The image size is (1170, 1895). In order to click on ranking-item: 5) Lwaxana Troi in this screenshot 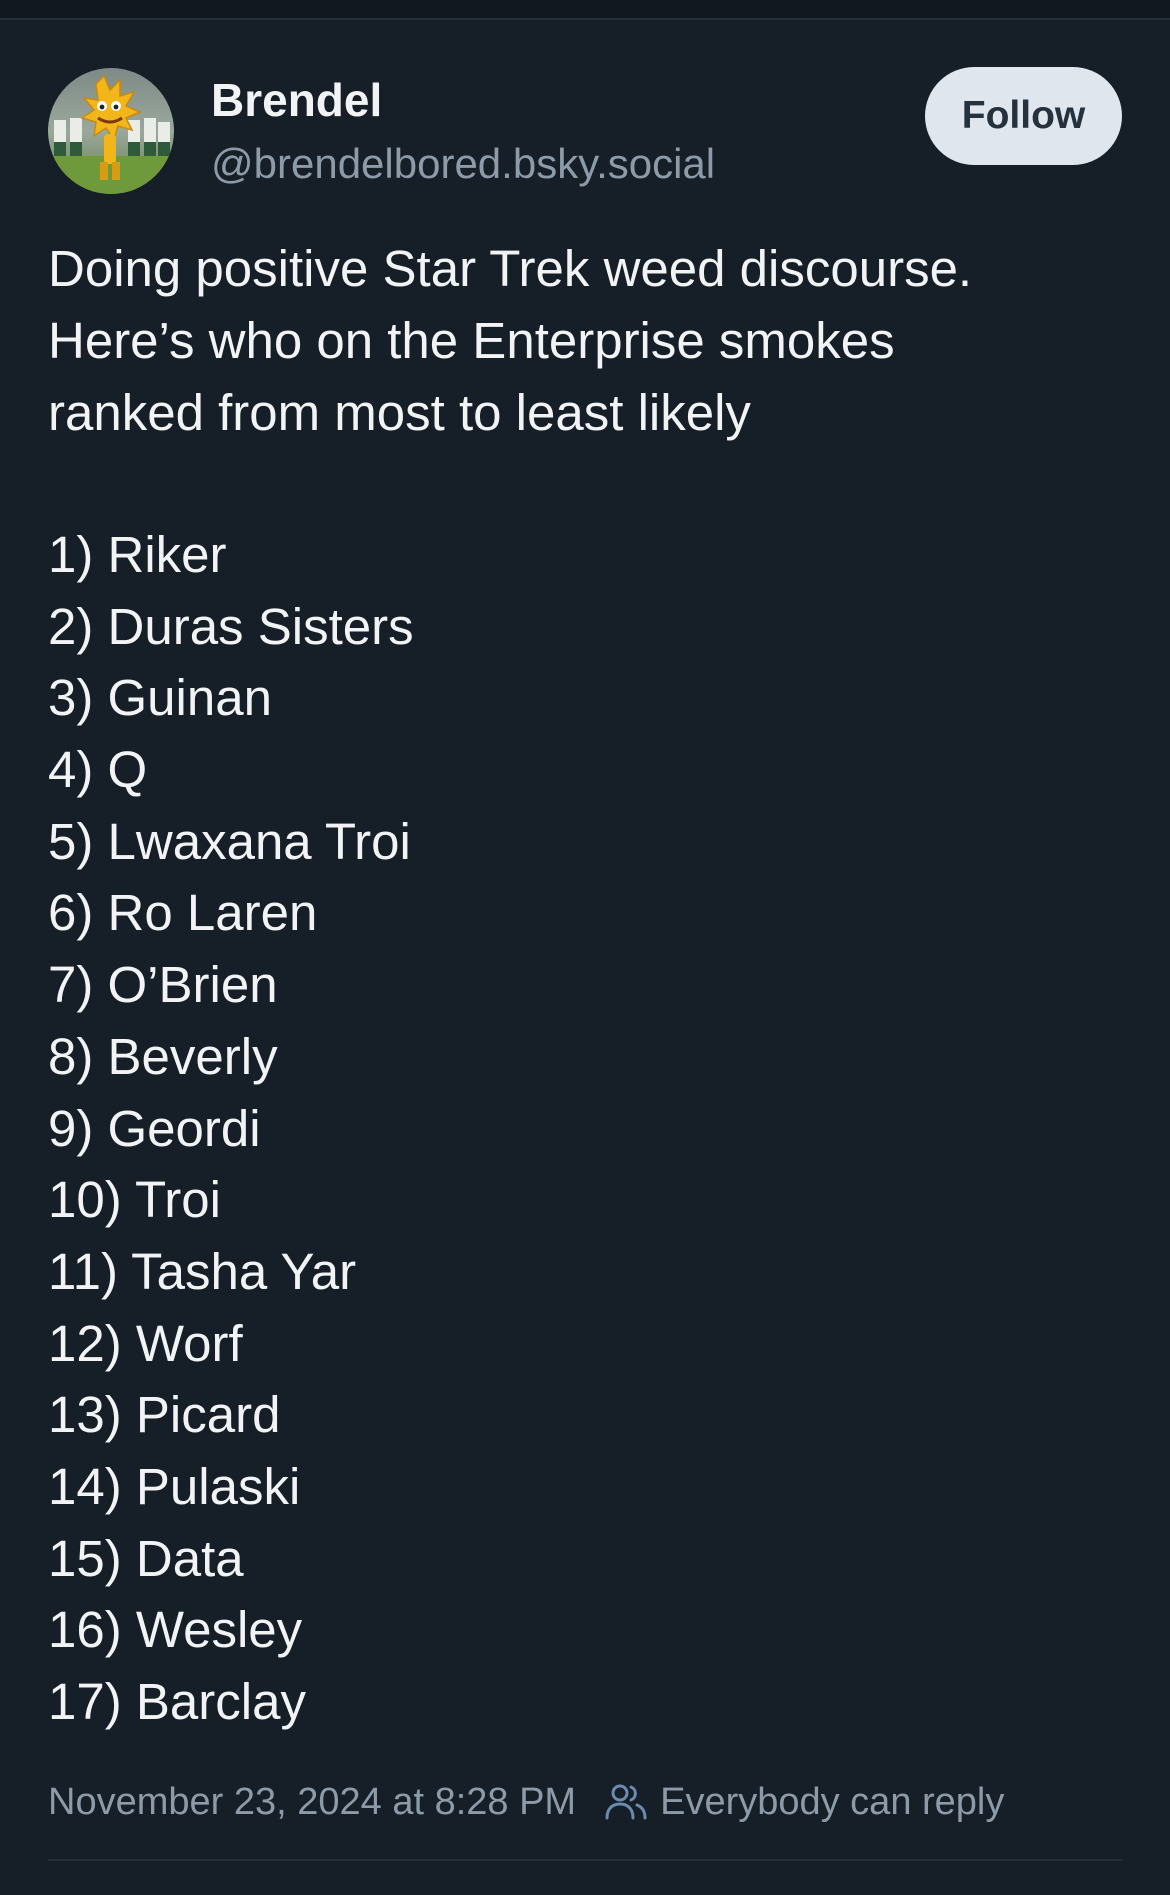, I will do `click(229, 841)`.